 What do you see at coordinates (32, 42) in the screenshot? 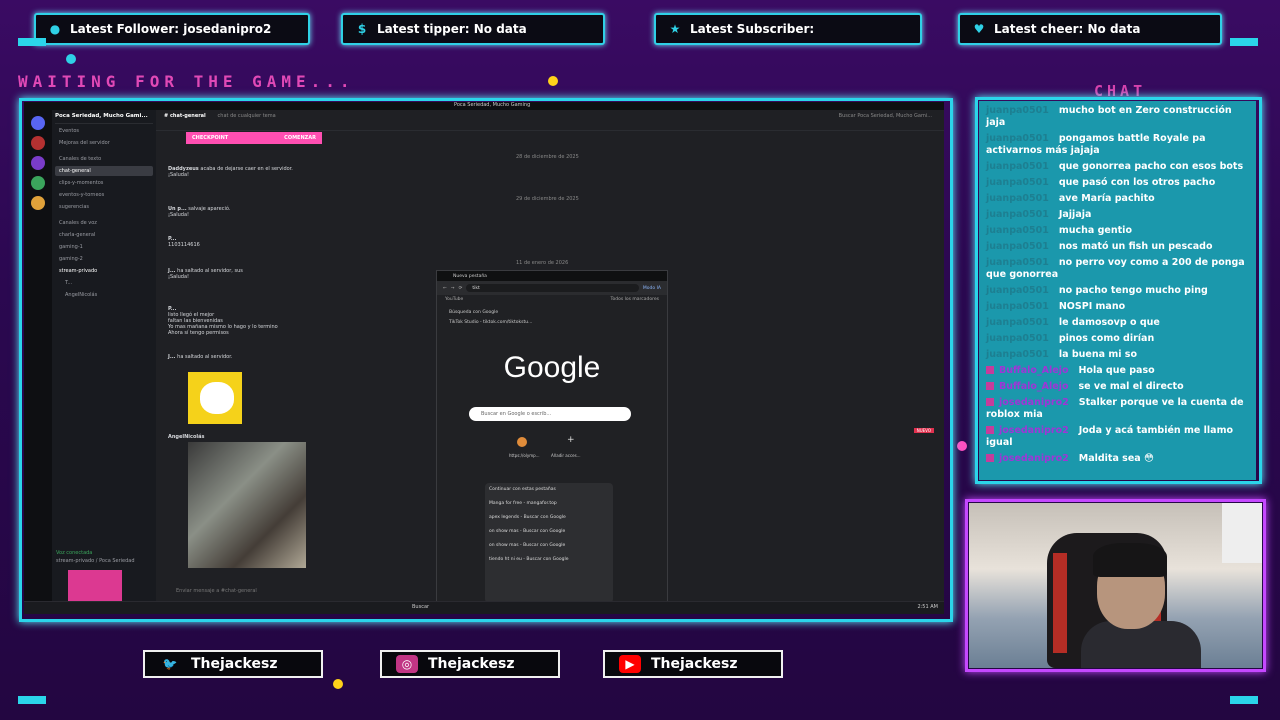
I see `corner-decoration` at bounding box center [32, 42].